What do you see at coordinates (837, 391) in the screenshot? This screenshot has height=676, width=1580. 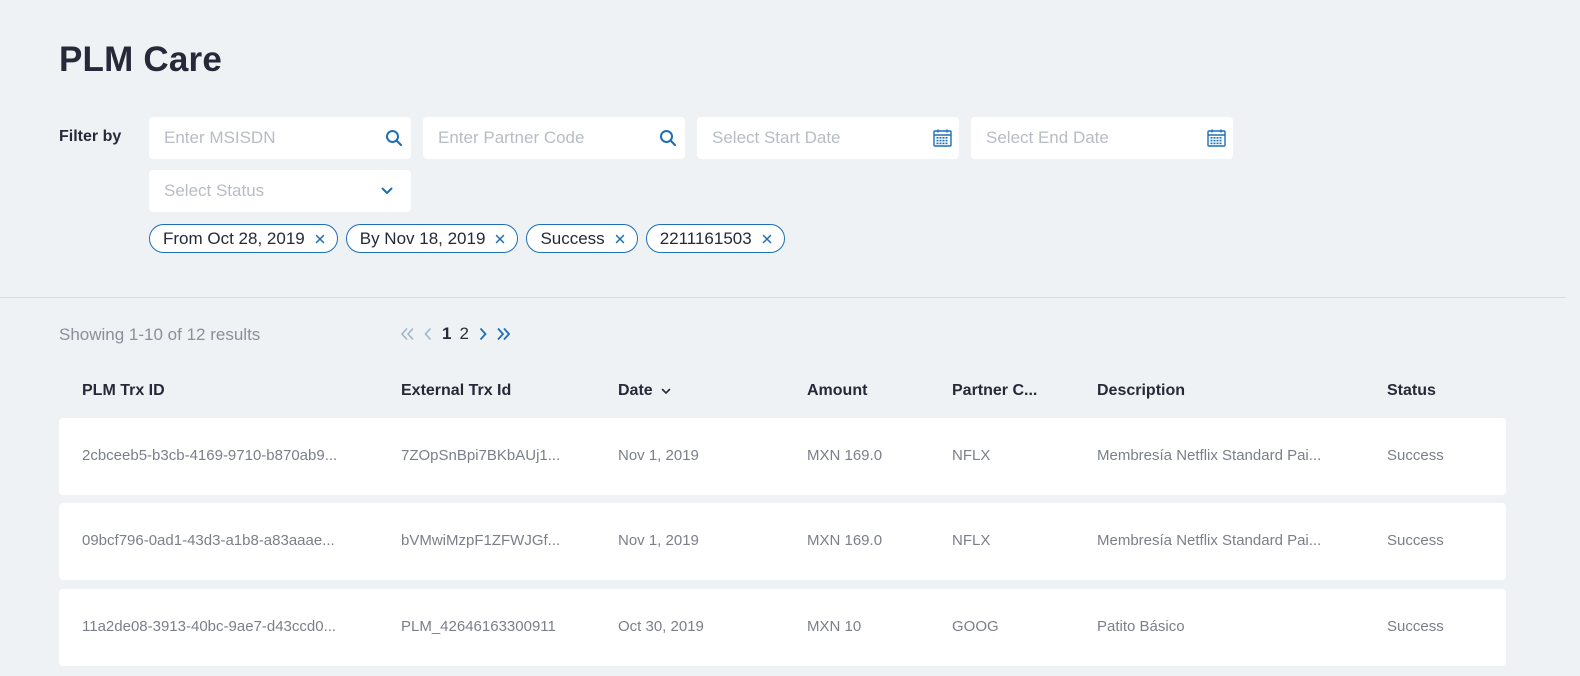 I see `header-amount: Amount` at bounding box center [837, 391].